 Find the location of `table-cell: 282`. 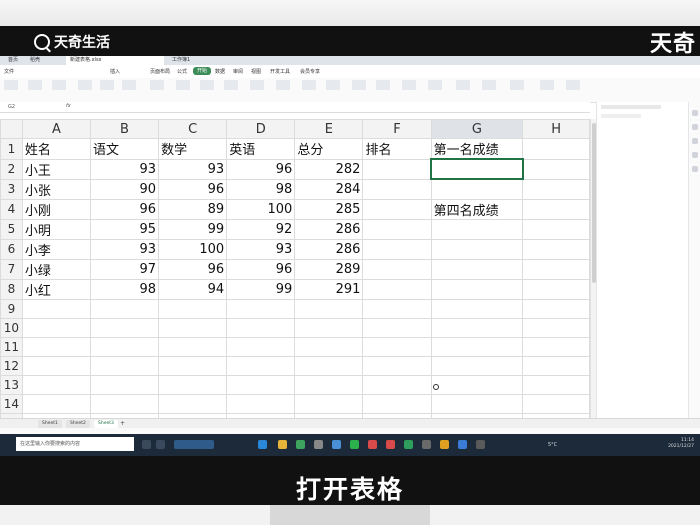

table-cell: 282 is located at coordinates (329, 169).